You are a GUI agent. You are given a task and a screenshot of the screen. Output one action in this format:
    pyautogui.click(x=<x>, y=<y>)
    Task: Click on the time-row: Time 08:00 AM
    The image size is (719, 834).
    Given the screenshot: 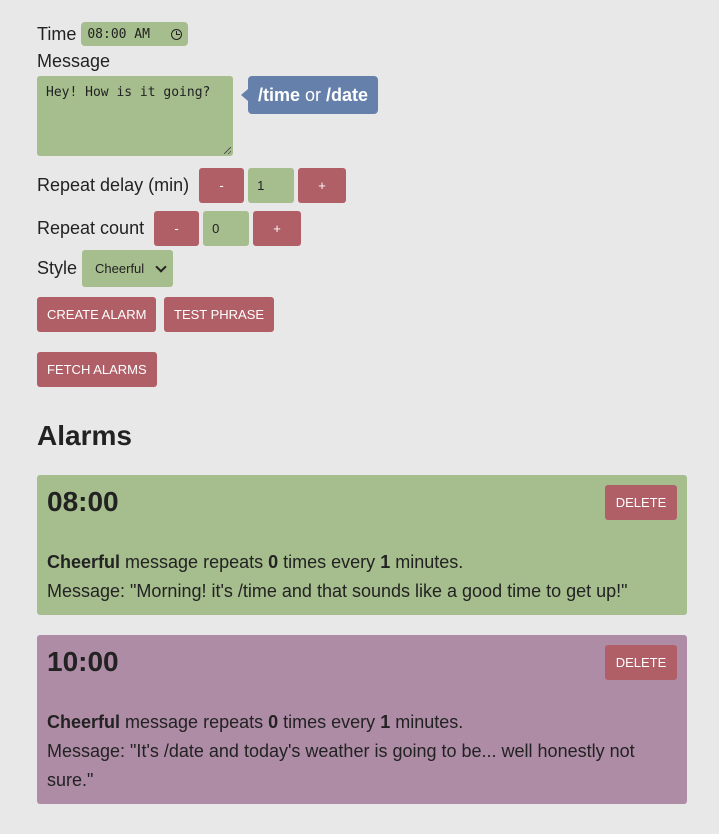 What is the action you would take?
    pyautogui.click(x=113, y=34)
    